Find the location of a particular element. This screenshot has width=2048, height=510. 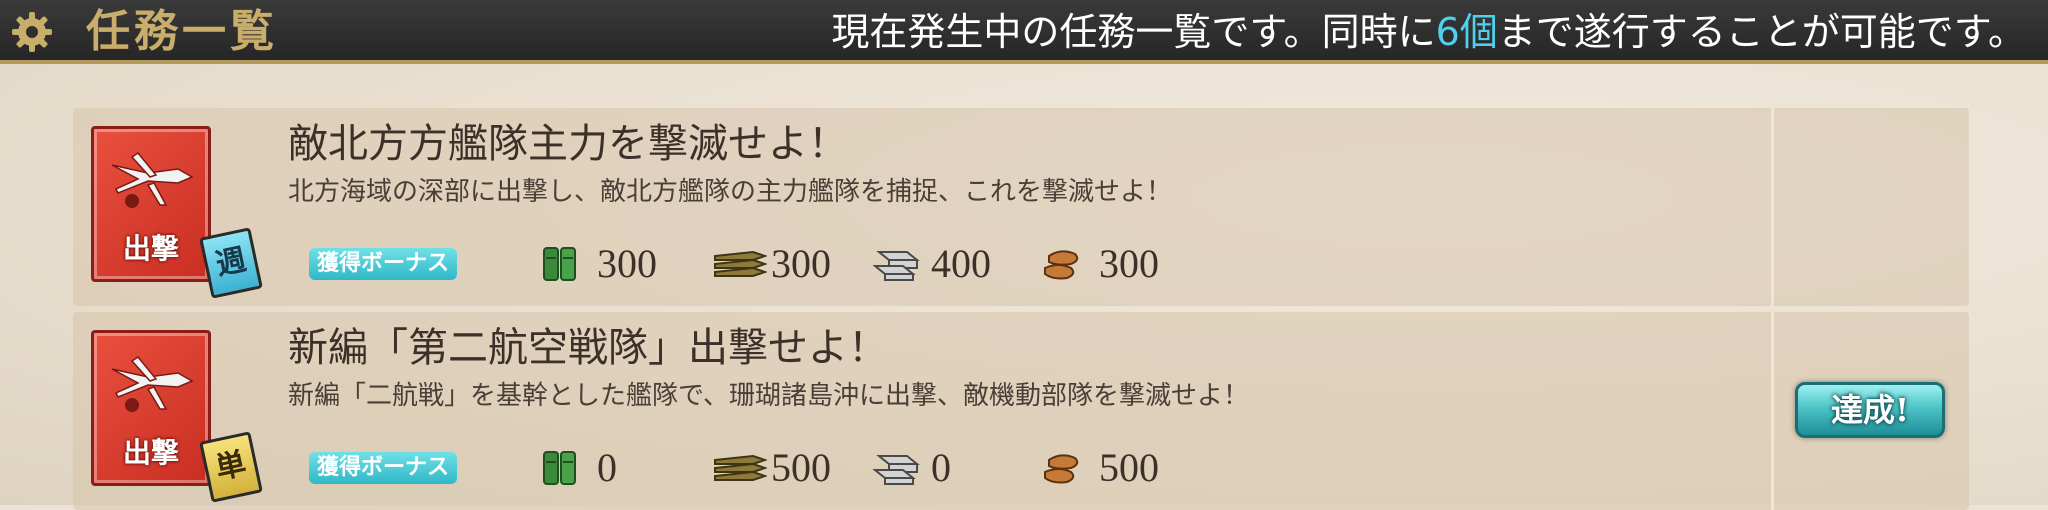

reward-steel-value: 0 is located at coordinates (941, 467).